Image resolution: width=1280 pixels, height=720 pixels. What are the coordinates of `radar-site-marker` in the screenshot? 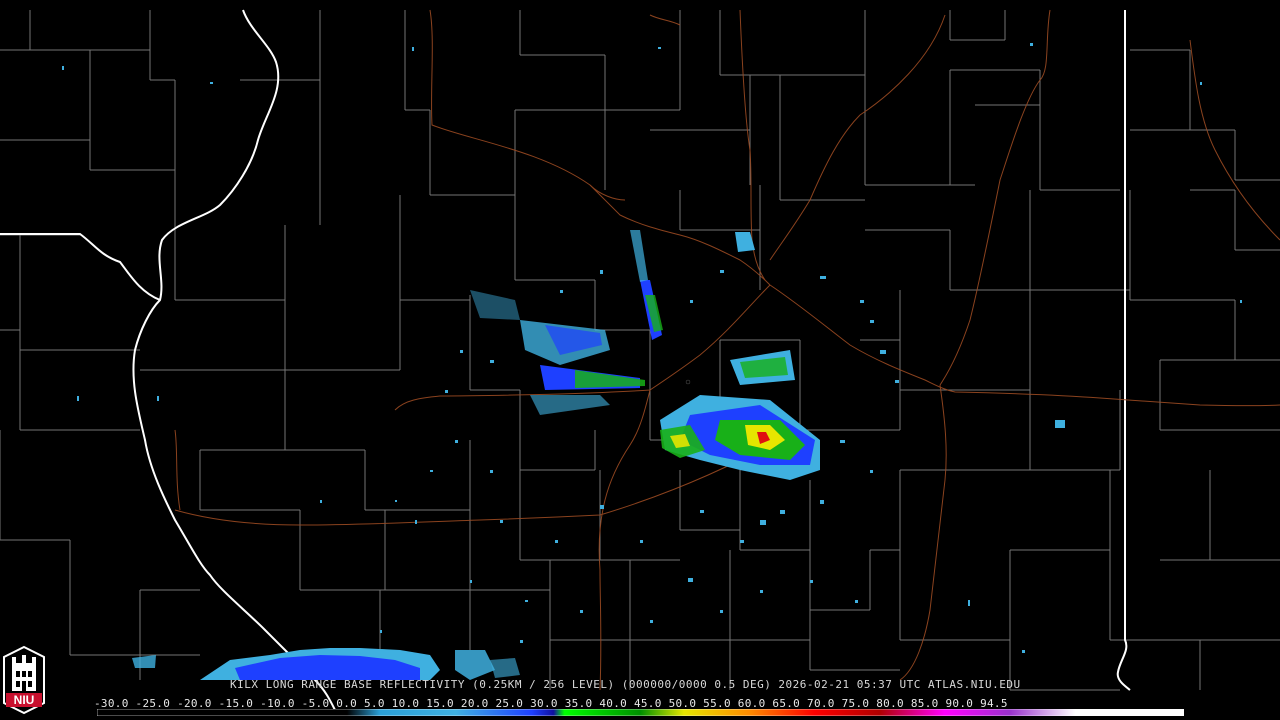 It's located at (688, 382).